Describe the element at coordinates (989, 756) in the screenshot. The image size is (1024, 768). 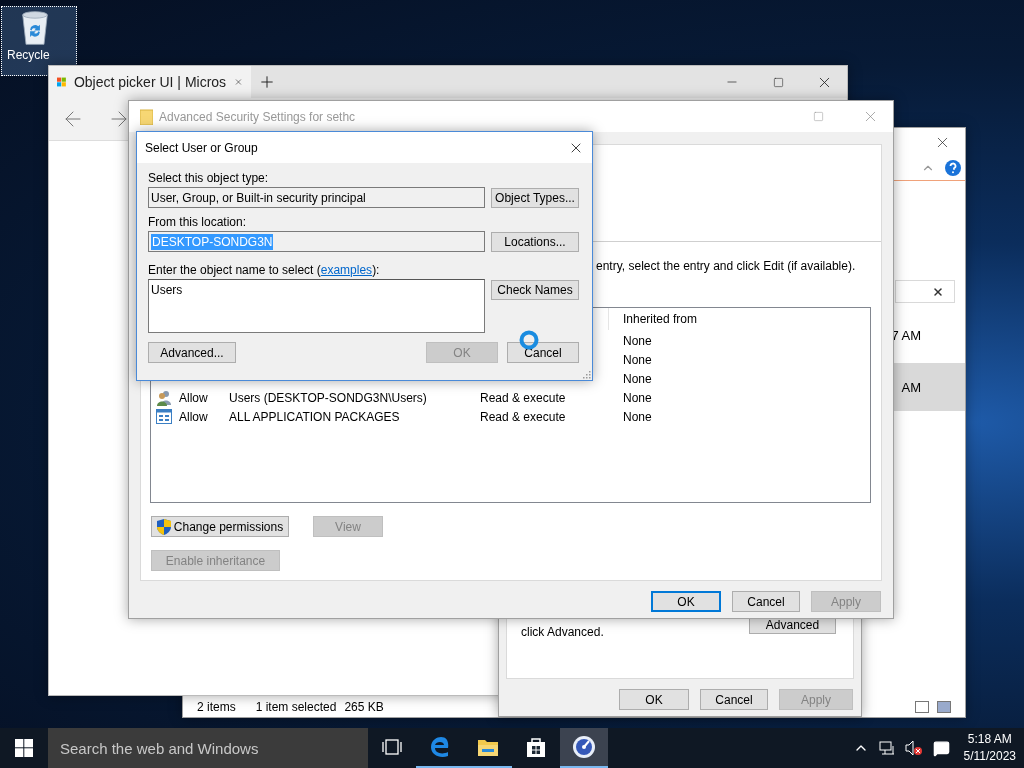
I see `date-text: 5/11/2023` at that location.